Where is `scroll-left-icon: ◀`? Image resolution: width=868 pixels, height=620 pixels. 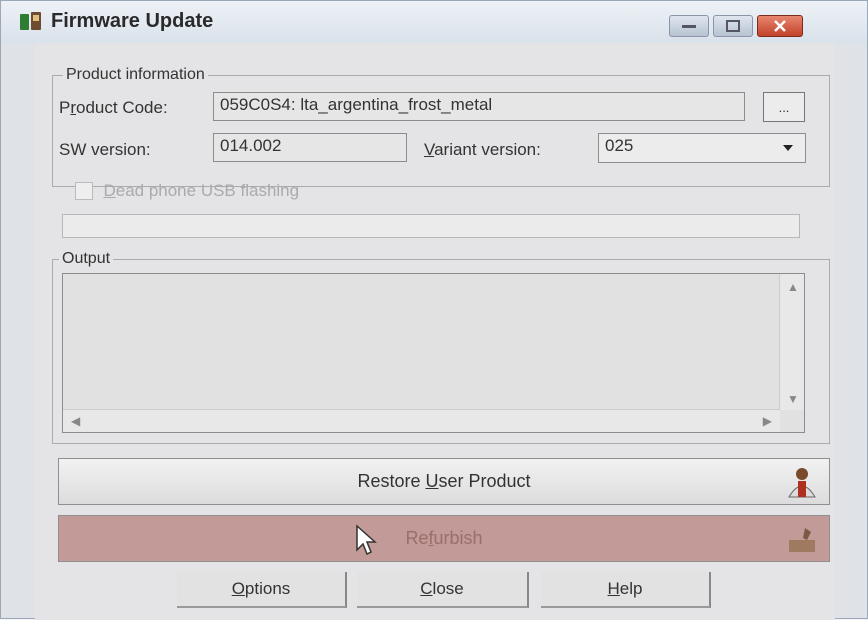
scroll-left-icon: ◀ is located at coordinates (75, 421).